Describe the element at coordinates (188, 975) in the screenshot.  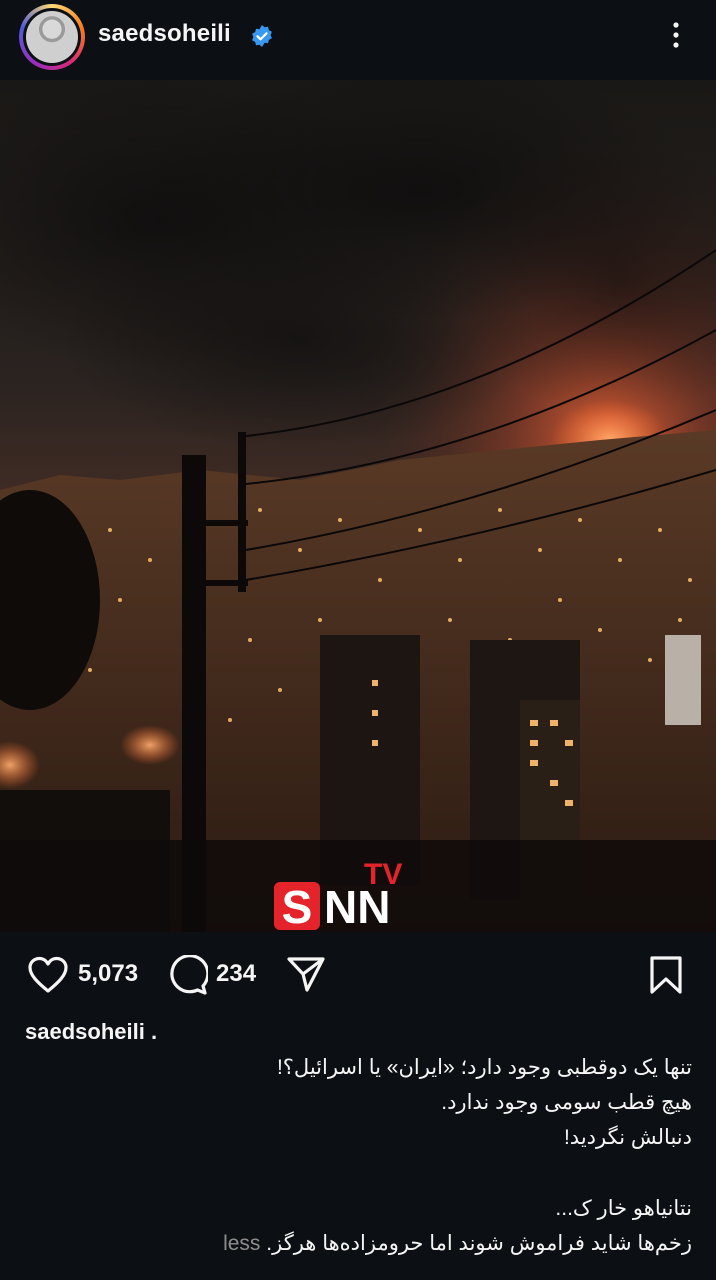
I see `comment-icon` at that location.